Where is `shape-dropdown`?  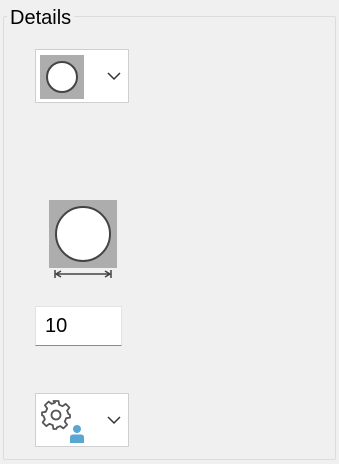 shape-dropdown is located at coordinates (82, 76).